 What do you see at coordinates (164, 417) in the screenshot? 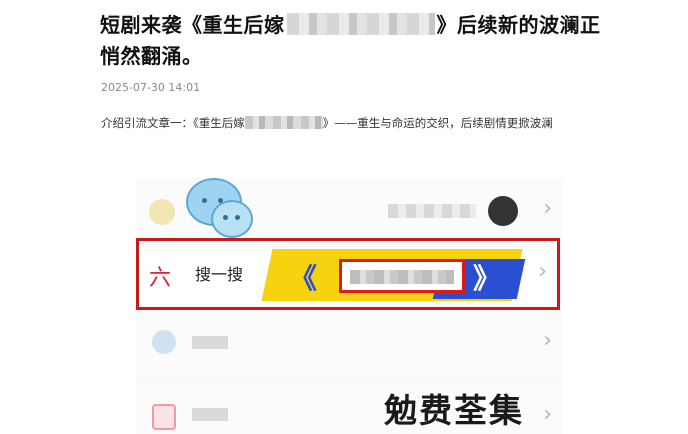
I see `shop-icon` at bounding box center [164, 417].